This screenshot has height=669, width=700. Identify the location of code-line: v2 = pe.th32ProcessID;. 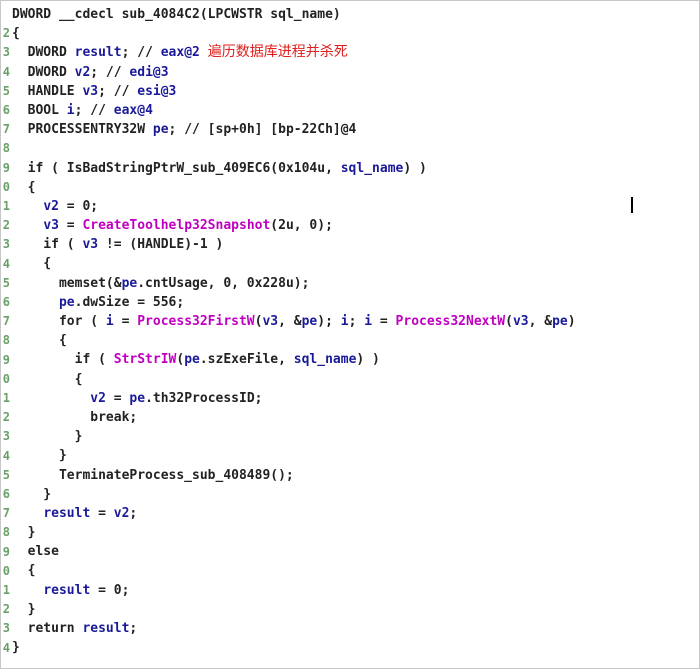
(355, 398).